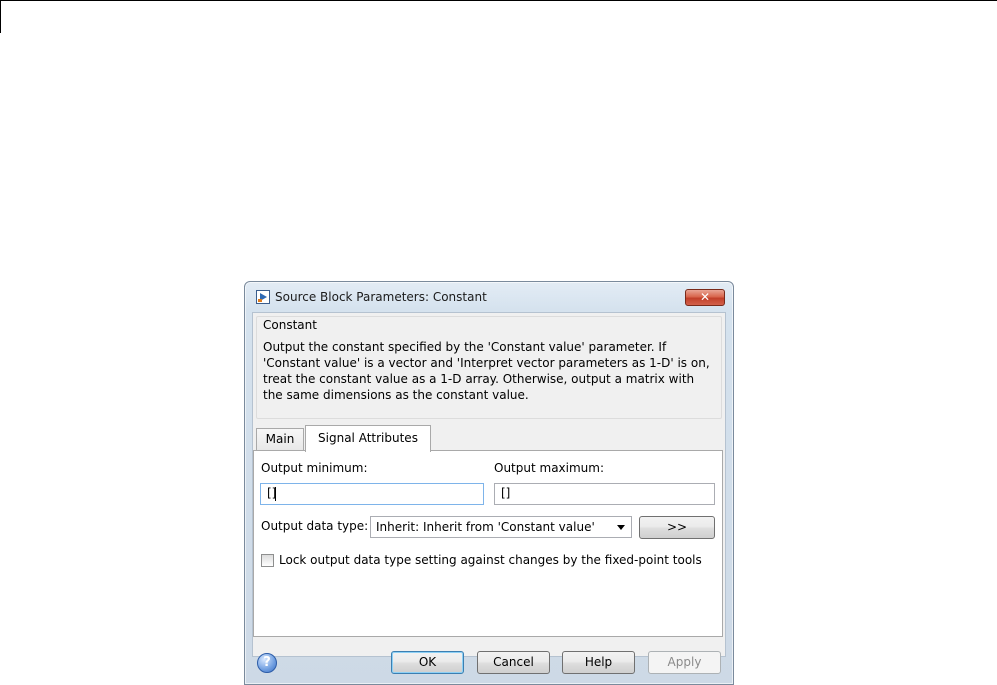 The height and width of the screenshot is (685, 997). Describe the element at coordinates (427, 662) in the screenshot. I see `ok-button: OK` at that location.